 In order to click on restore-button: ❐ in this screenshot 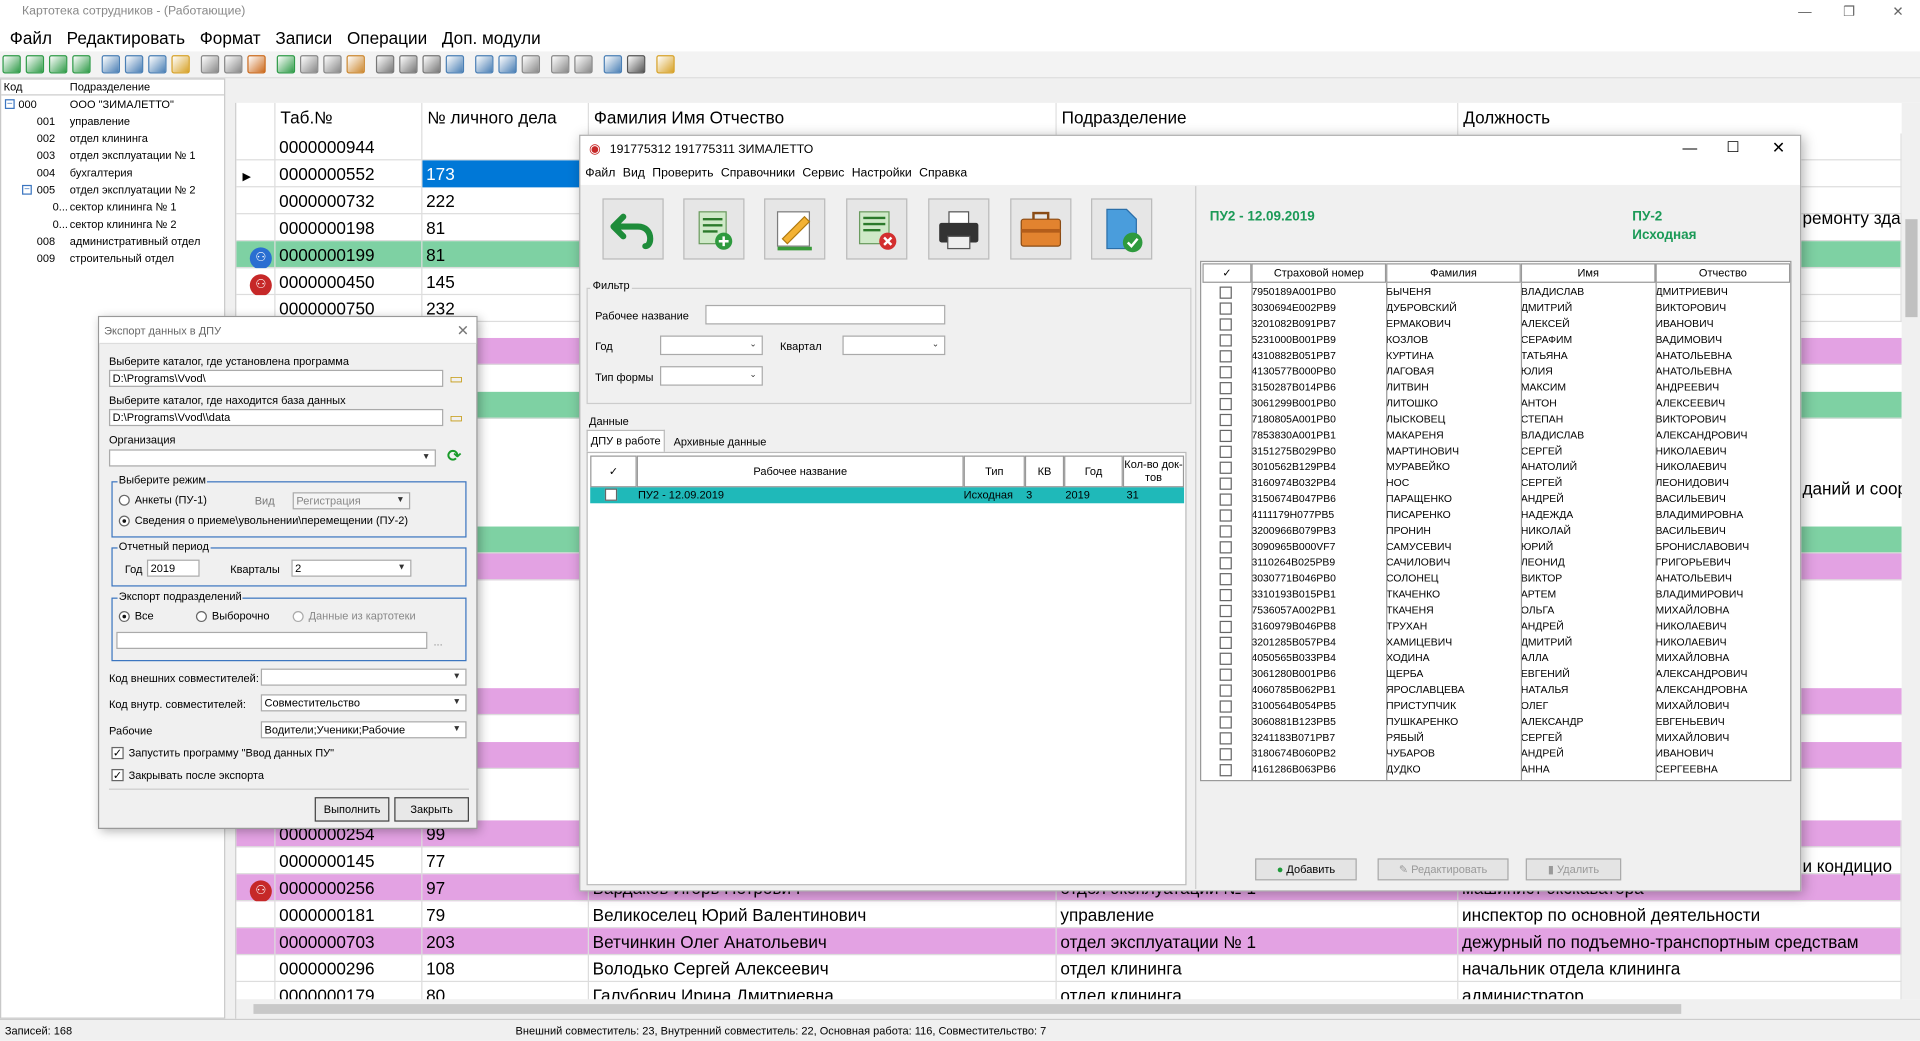, I will do `click(1849, 12)`.